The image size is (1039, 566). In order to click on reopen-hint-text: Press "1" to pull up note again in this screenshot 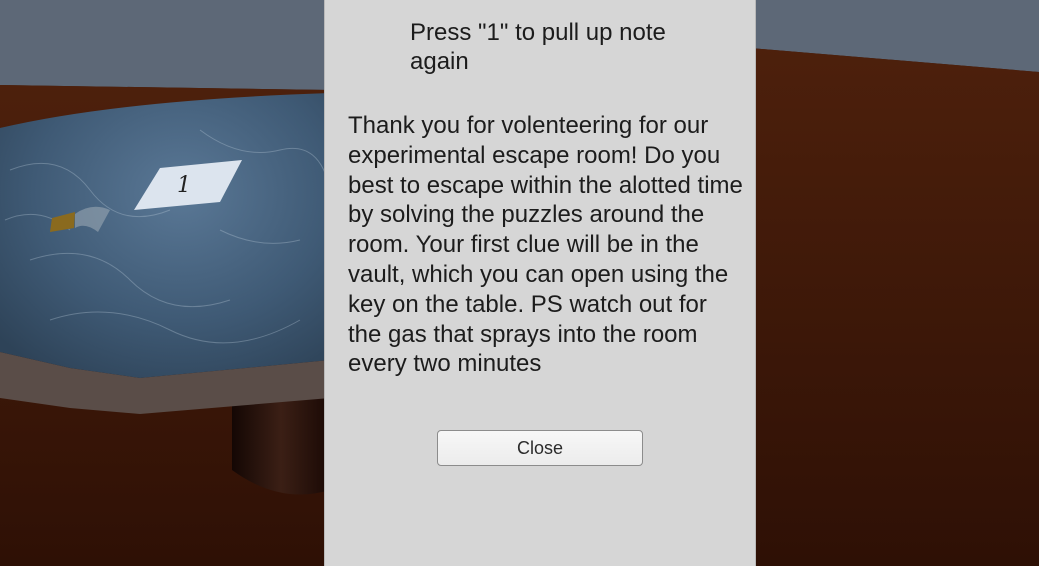, I will do `click(538, 47)`.